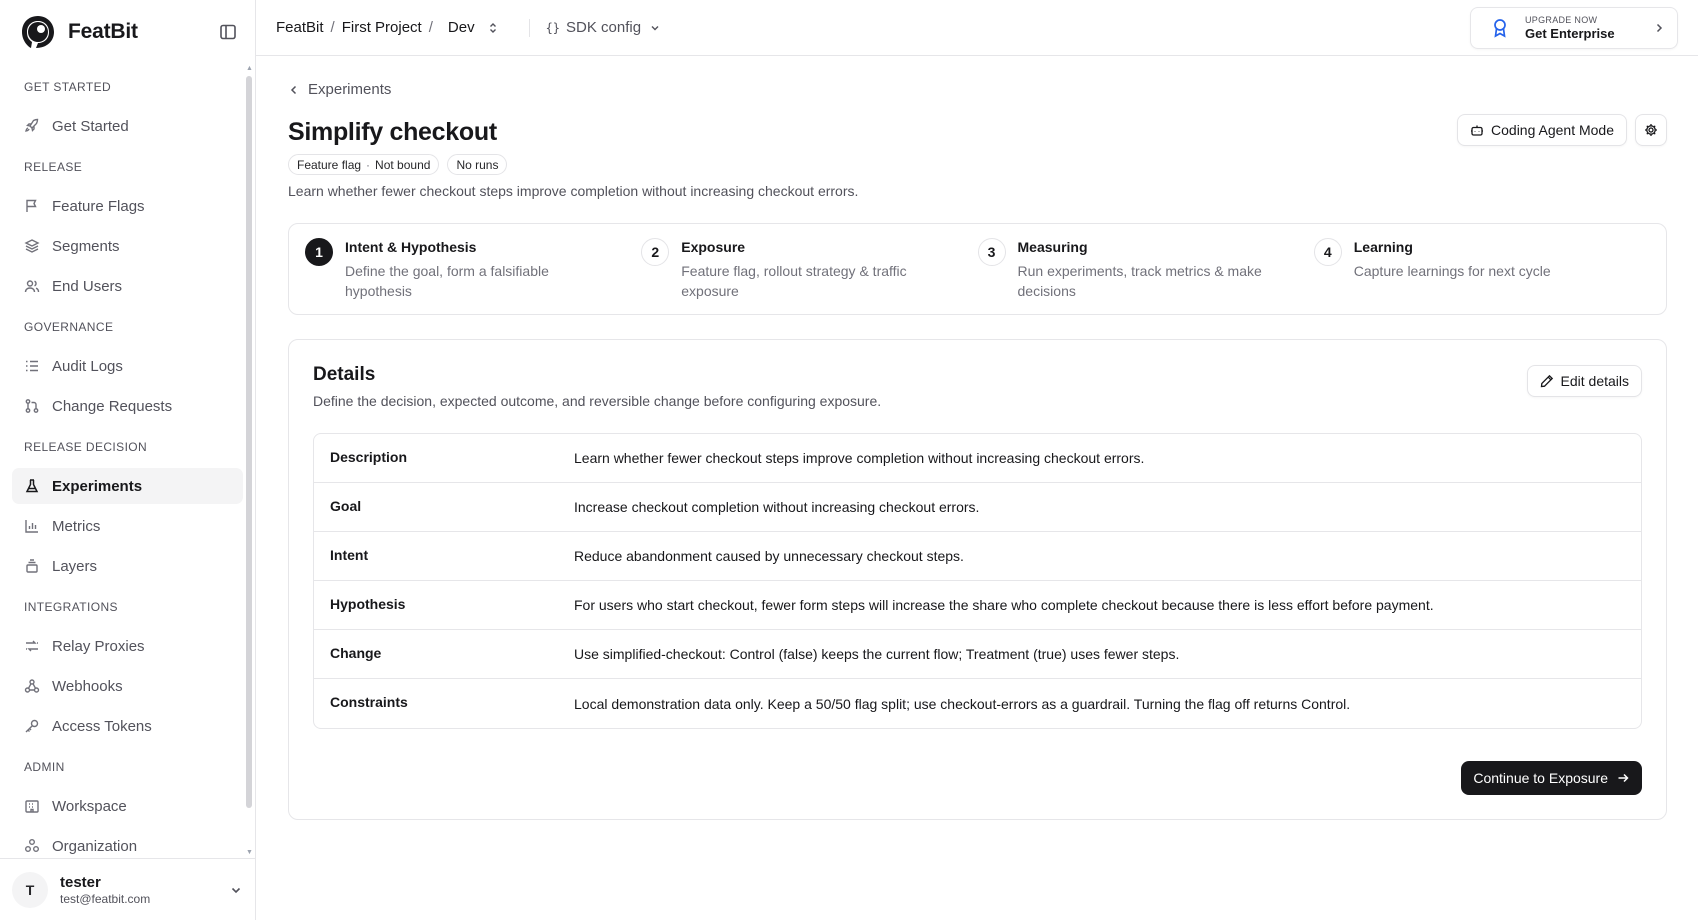 The width and height of the screenshot is (1698, 920). What do you see at coordinates (38, 32) in the screenshot?
I see `featbit-logo-icon` at bounding box center [38, 32].